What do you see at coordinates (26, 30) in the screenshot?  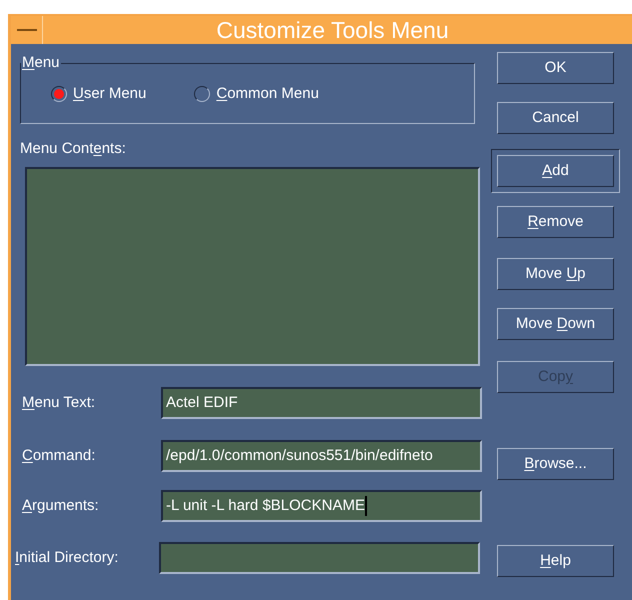 I see `minus-icon` at bounding box center [26, 30].